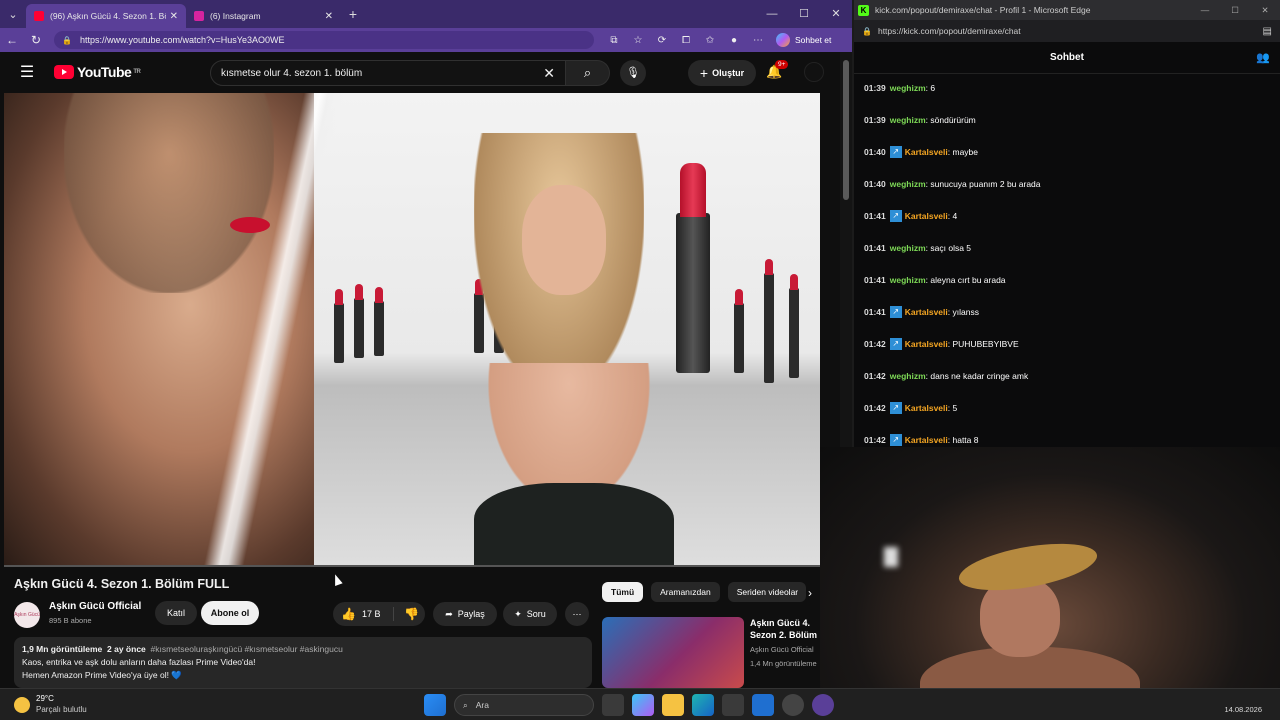 The image size is (1280, 720). I want to click on join-button: Katıl, so click(176, 613).